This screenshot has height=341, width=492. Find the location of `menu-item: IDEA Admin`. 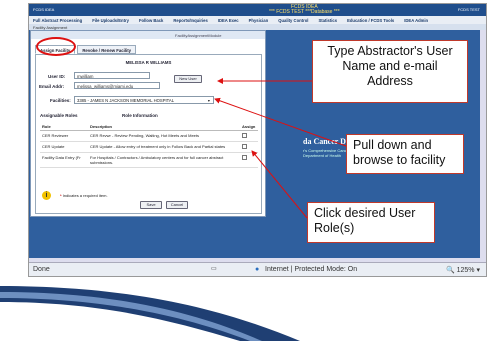

menu-item: IDEA Admin is located at coordinates (416, 20).